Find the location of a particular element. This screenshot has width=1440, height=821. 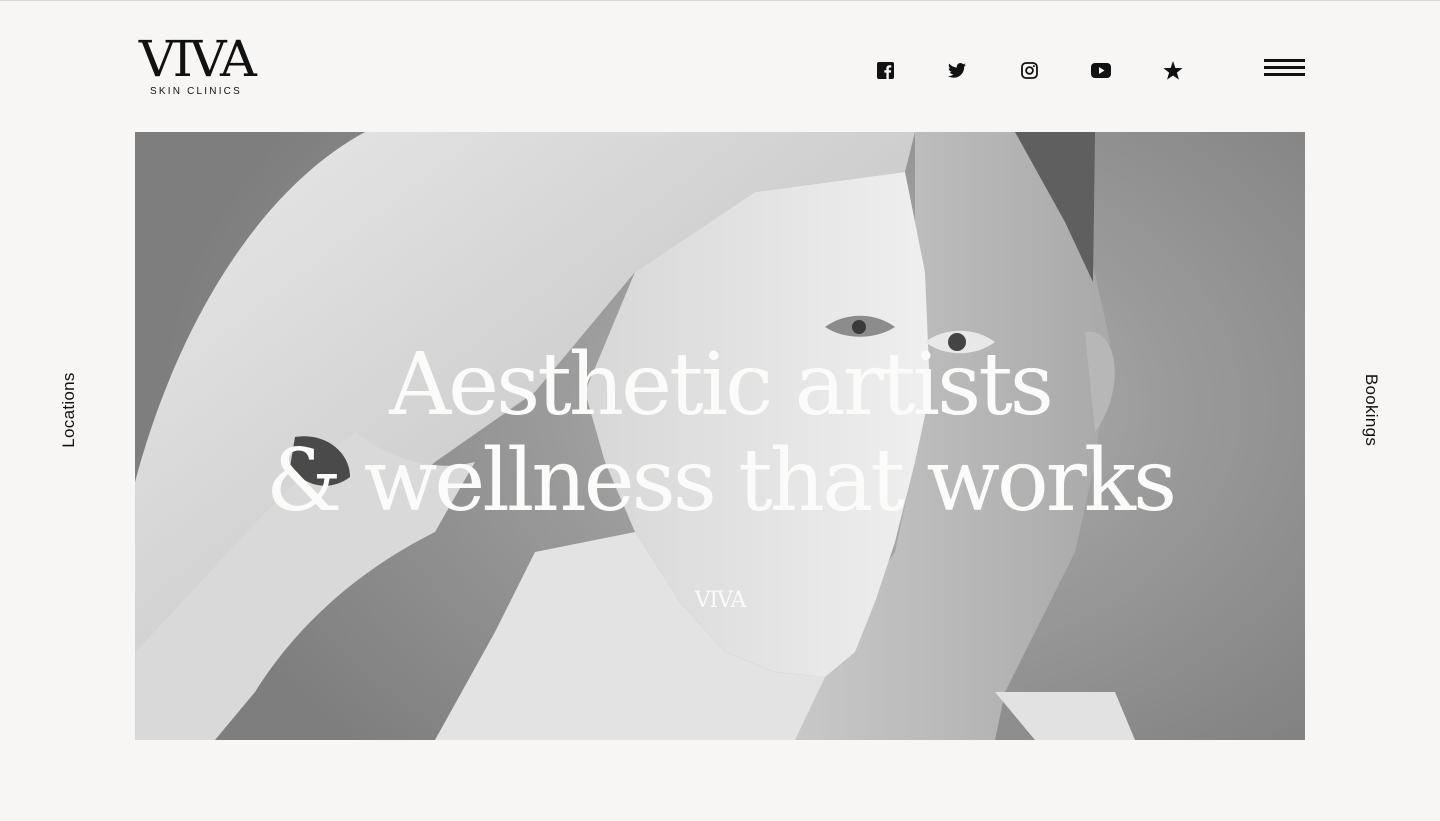

youtube-icon is located at coordinates (1101, 70).